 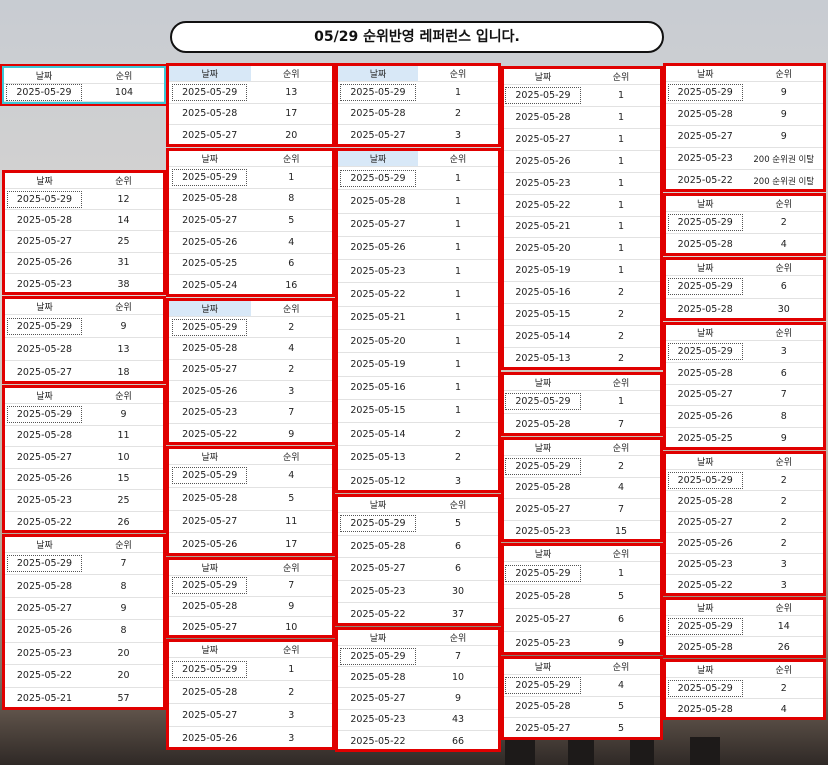 I want to click on date-cell: 2025-05-20, so click(x=378, y=340).